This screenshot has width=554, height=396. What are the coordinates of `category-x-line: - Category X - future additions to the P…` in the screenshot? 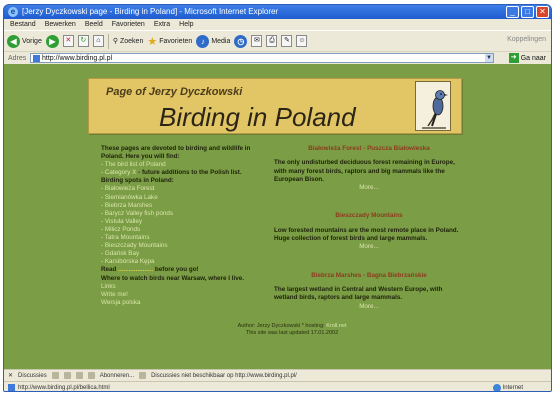 It's located at (181, 173).